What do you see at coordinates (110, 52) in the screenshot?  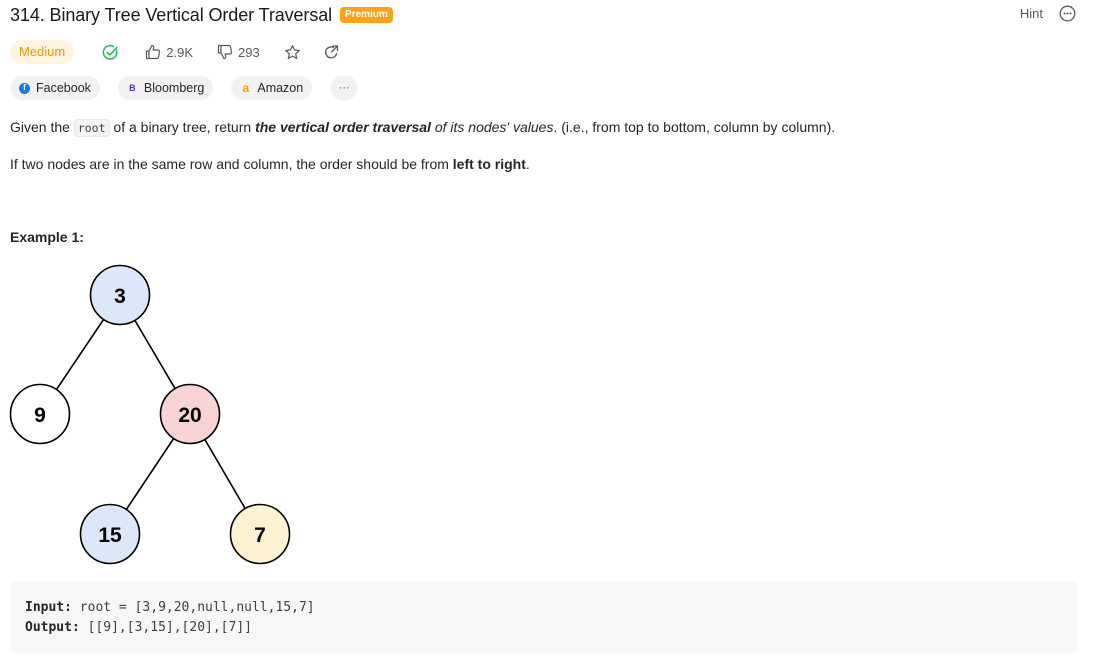 I see `solved-check-icon` at bounding box center [110, 52].